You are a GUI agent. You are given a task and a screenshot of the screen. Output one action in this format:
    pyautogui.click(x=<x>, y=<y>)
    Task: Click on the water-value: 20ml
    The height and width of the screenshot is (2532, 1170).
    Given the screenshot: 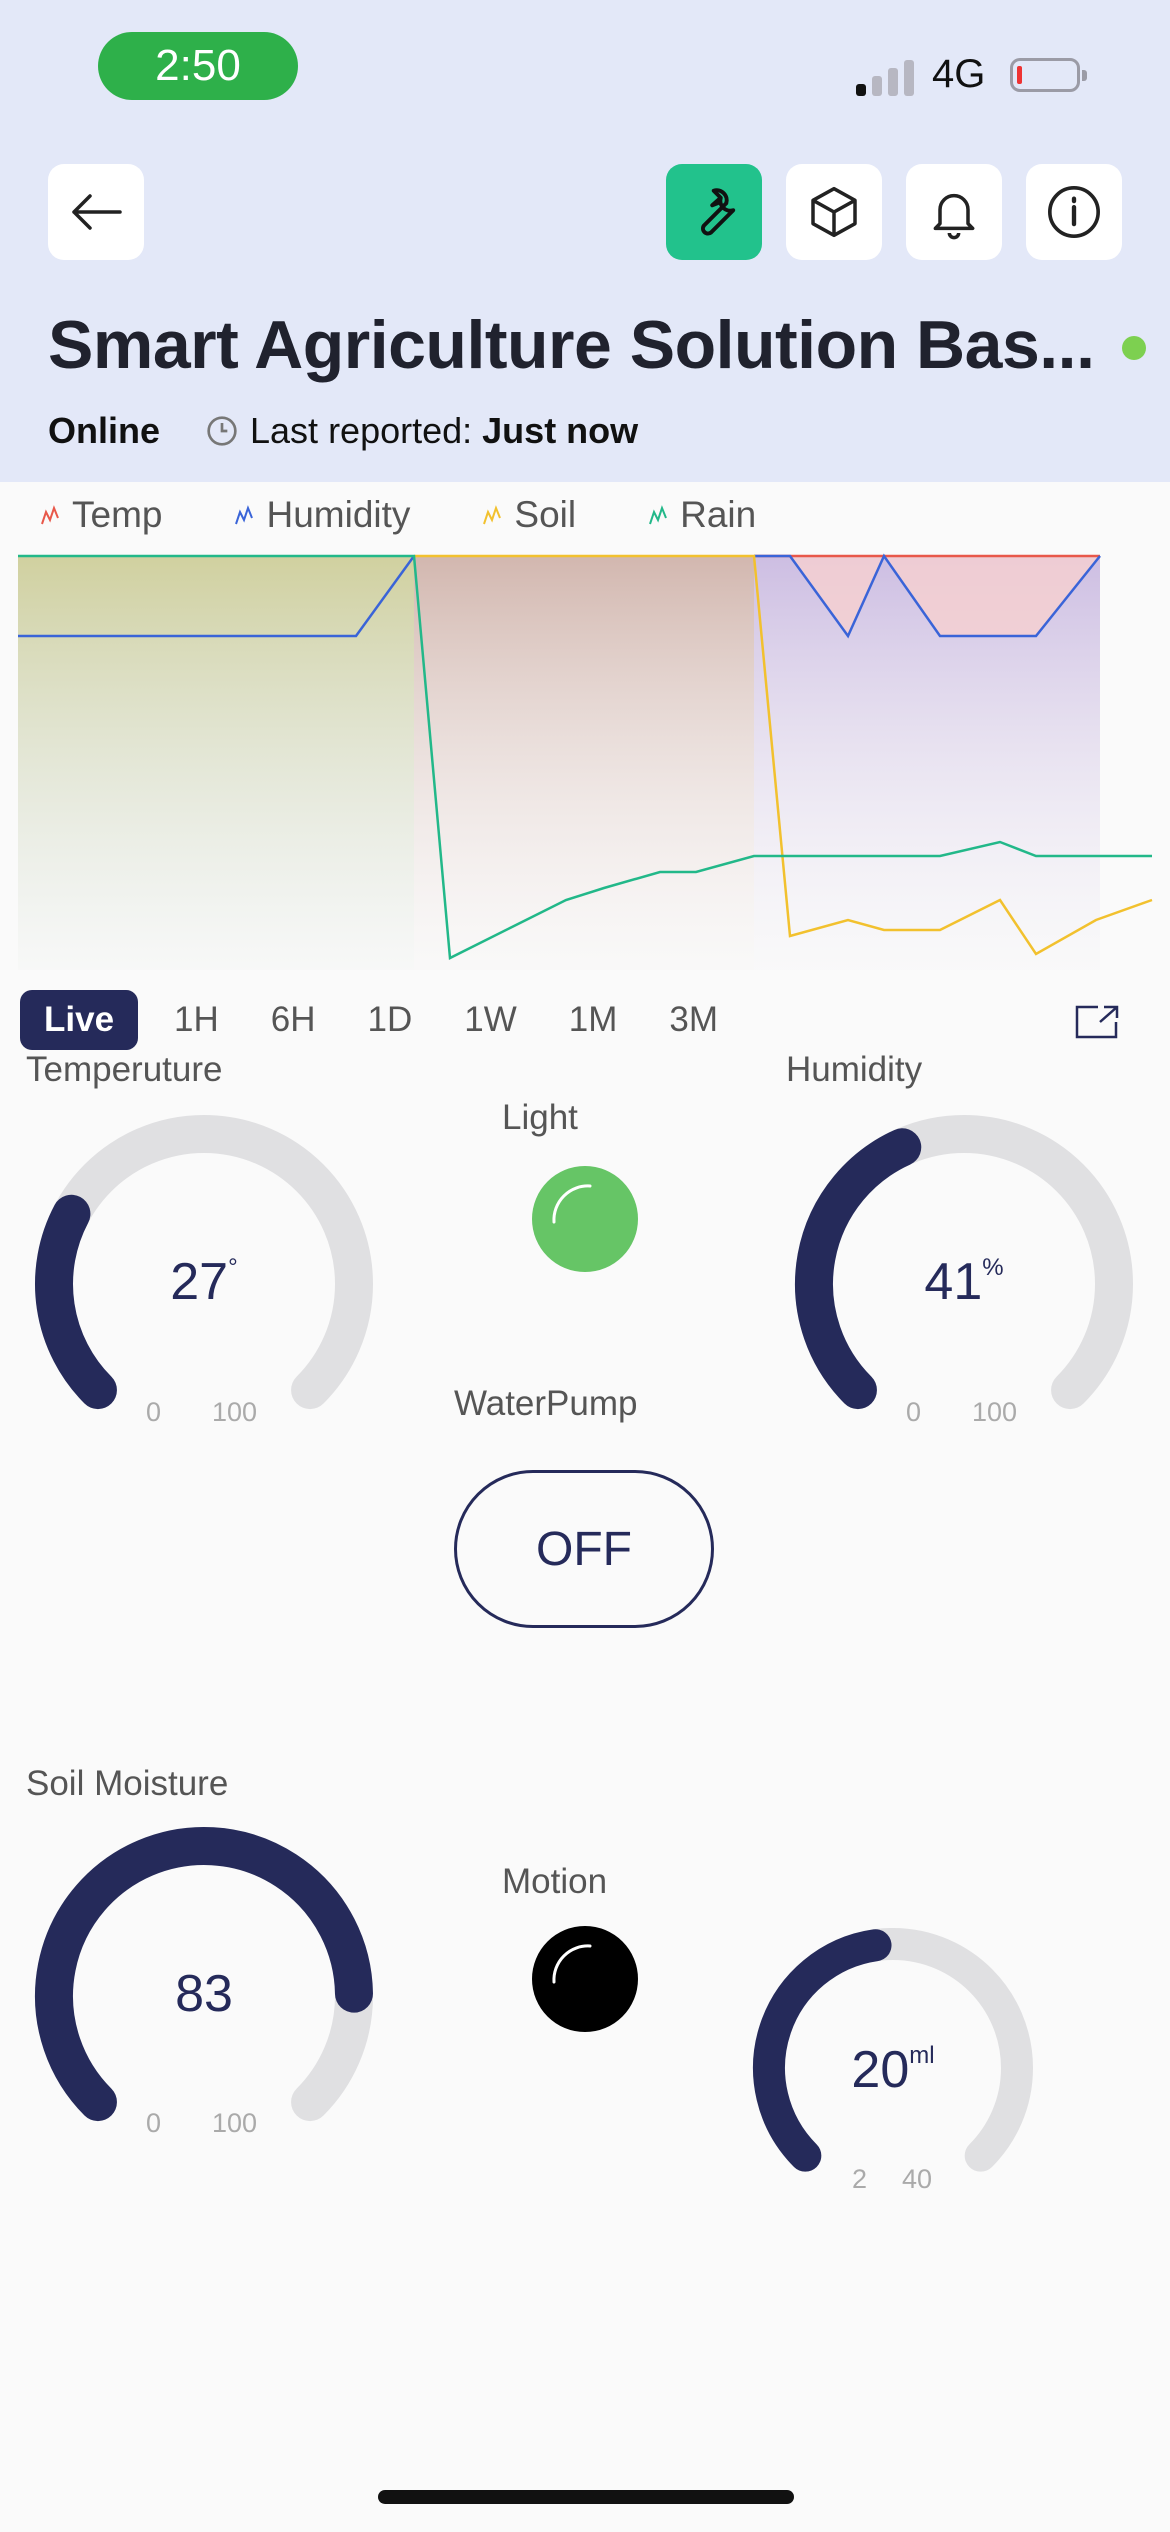 What is the action you would take?
    pyautogui.click(x=893, y=2070)
    